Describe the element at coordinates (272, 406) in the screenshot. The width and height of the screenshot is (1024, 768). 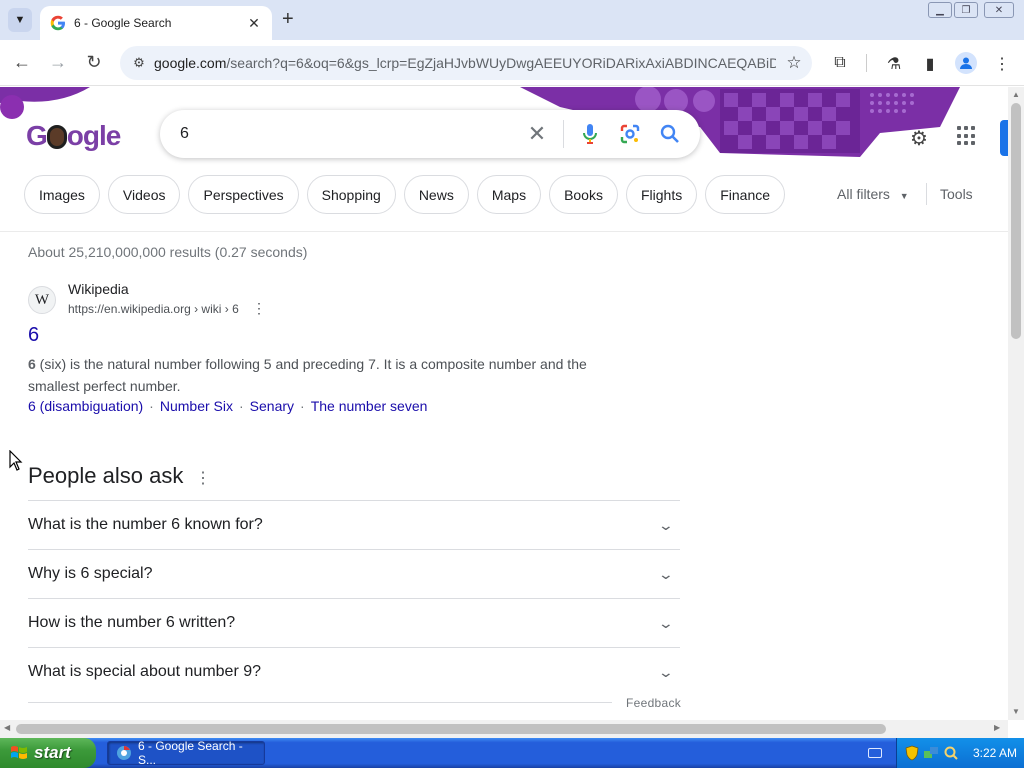
I see `sitelink-senary: Senary` at that location.